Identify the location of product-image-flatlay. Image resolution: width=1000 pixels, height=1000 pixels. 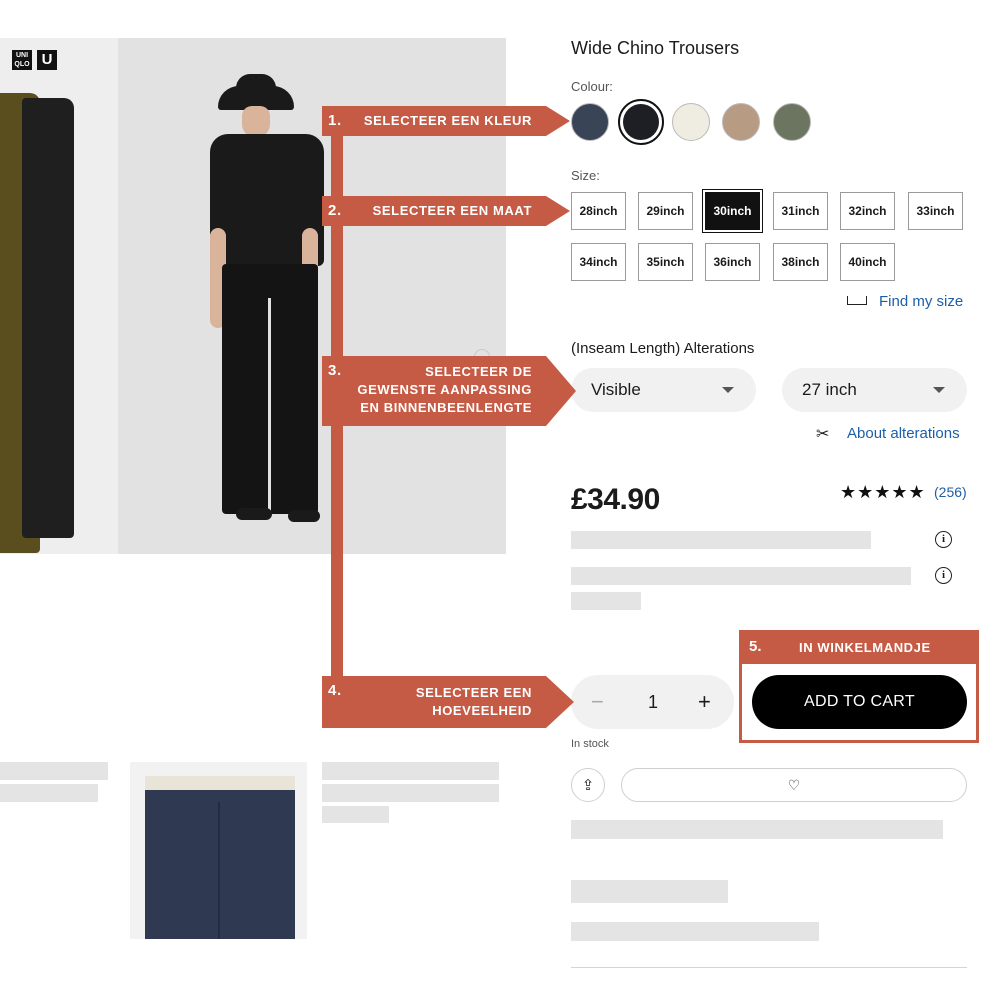
(59, 296).